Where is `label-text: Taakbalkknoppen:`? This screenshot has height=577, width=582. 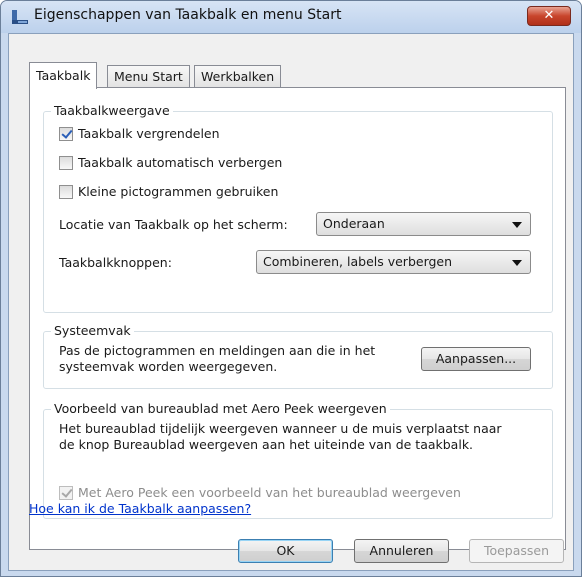
label-text: Taakbalkknoppen: is located at coordinates (115, 262).